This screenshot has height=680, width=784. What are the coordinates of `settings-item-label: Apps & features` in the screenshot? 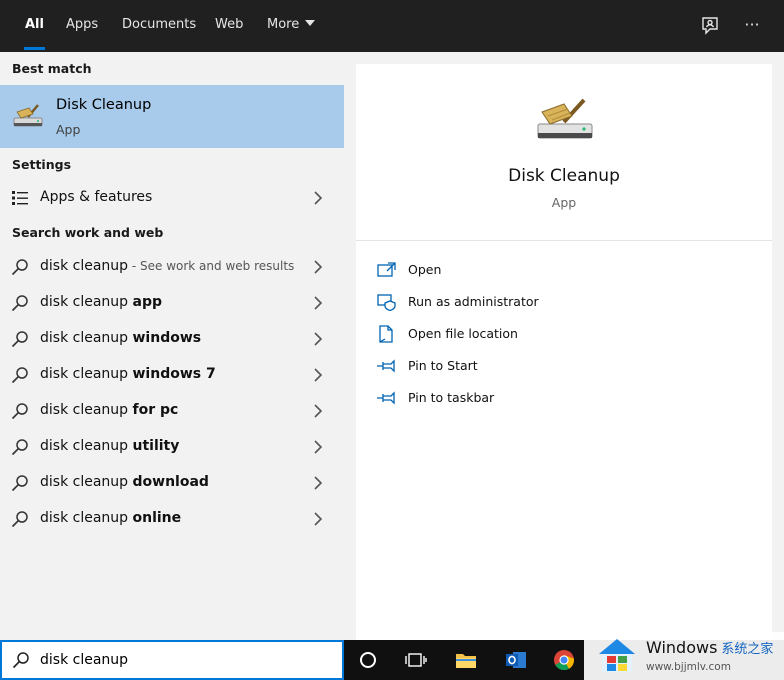 It's located at (96, 197).